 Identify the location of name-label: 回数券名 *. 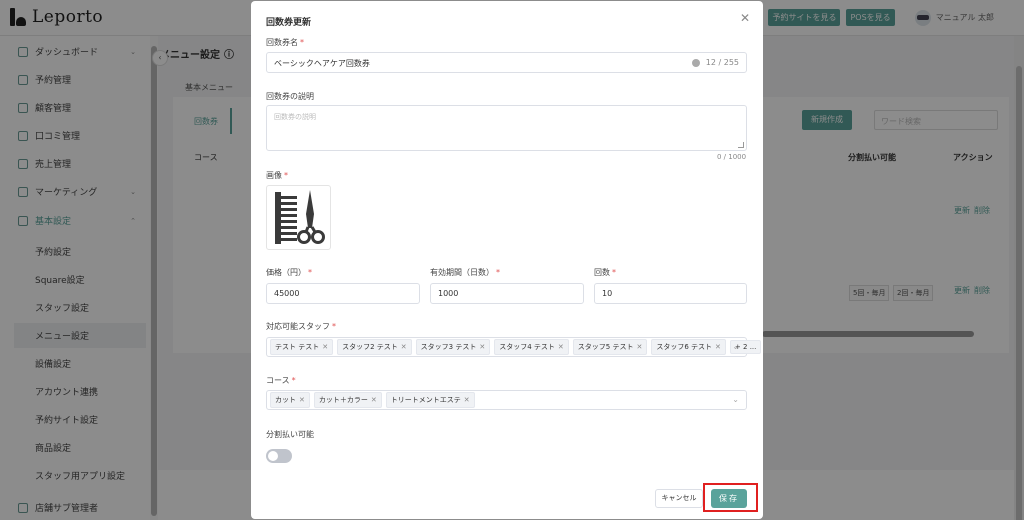
(285, 42).